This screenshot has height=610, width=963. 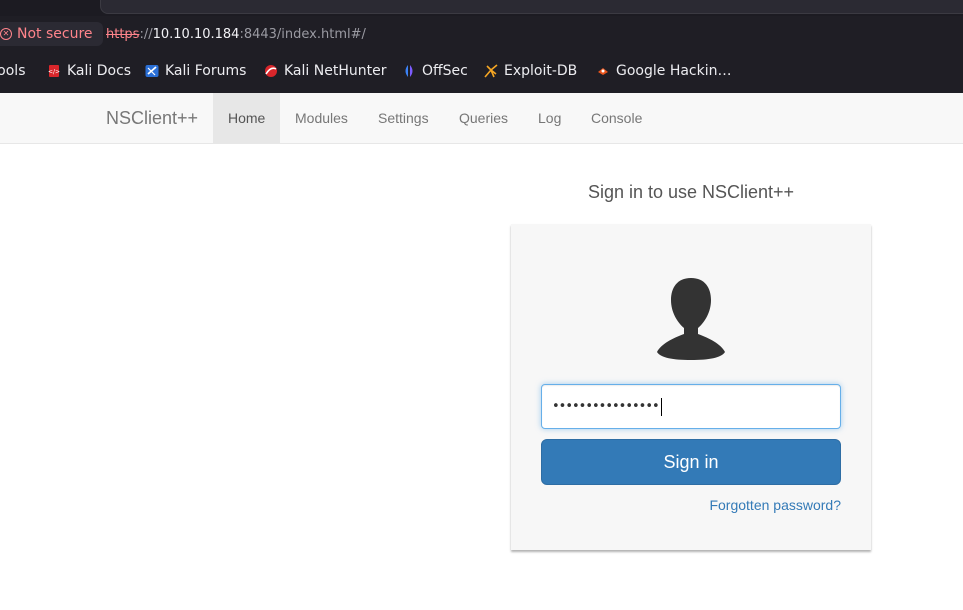 I want to click on exploit-db-icon, so click(x=491, y=71).